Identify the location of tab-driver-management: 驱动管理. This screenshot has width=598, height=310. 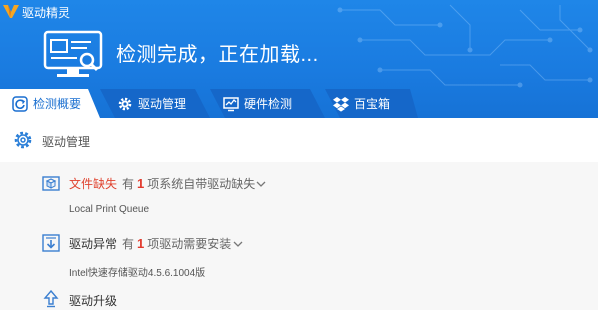
(151, 103).